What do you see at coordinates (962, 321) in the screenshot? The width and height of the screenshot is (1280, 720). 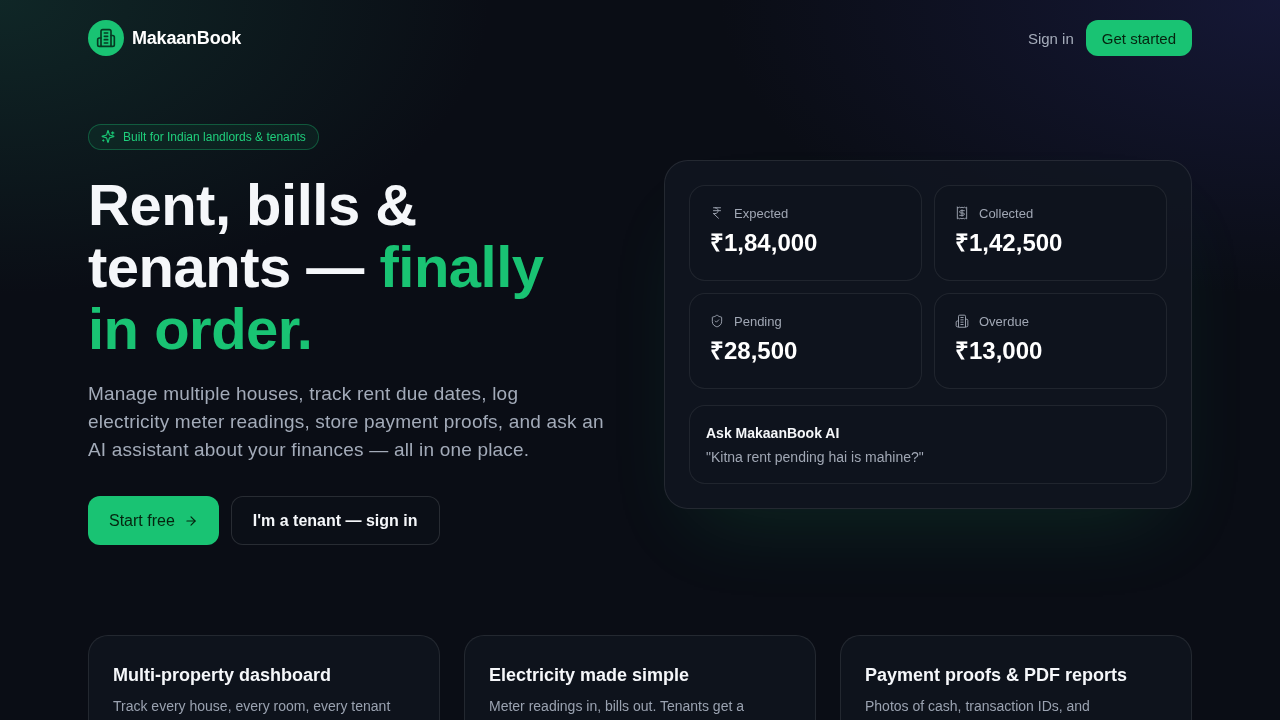 I see `building-icon` at bounding box center [962, 321].